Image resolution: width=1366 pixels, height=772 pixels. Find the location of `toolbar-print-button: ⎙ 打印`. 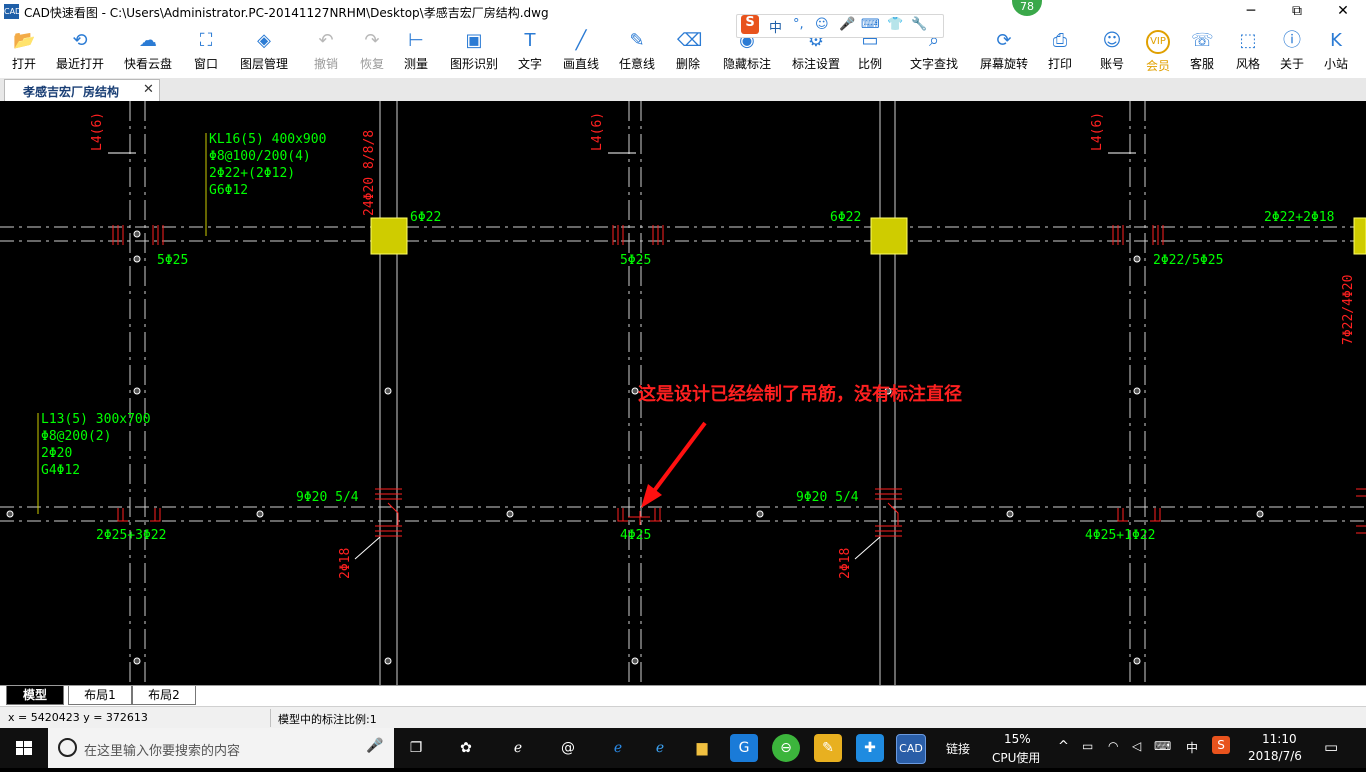

toolbar-print-button: ⎙ 打印 is located at coordinates (1060, 51).